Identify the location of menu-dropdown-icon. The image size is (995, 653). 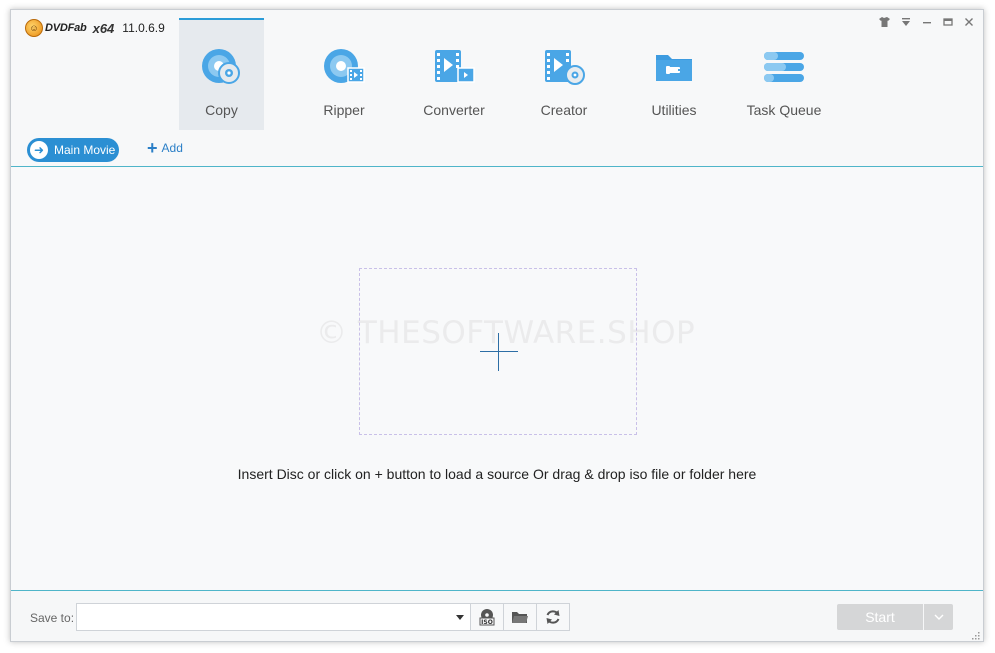
(905, 22).